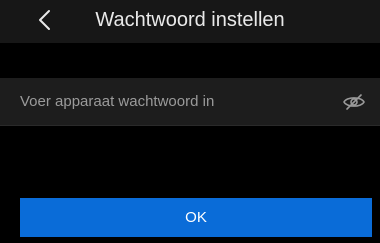 The image size is (380, 243). I want to click on chevron-left-icon, so click(44, 20).